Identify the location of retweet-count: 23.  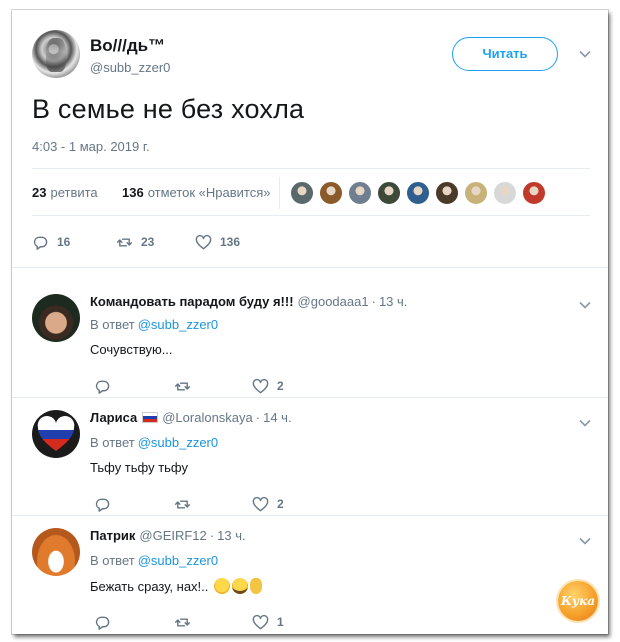
(148, 242).